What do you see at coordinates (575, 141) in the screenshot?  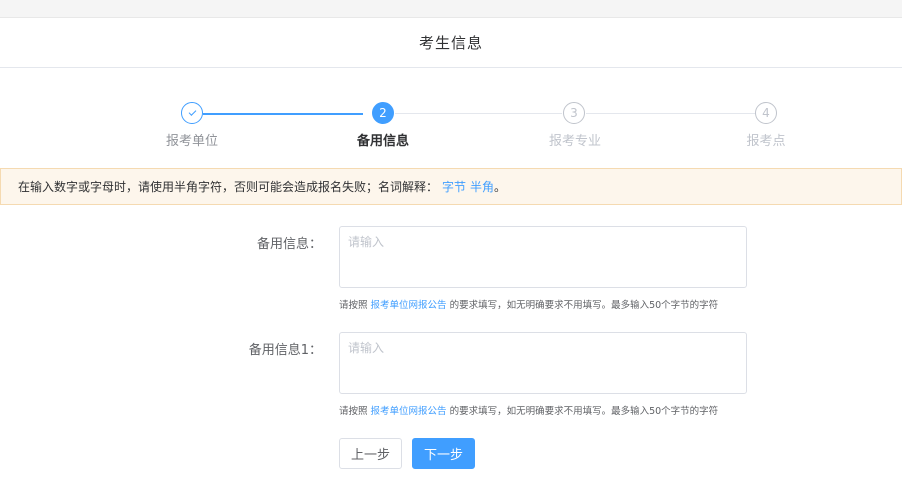 I see `step-3-label: 报考专业` at bounding box center [575, 141].